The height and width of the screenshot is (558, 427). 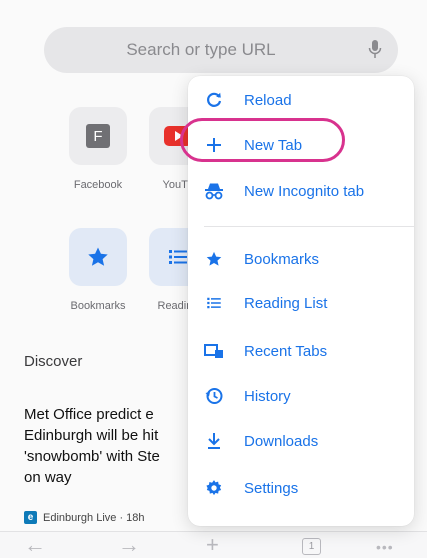 I want to click on search-bar: Search or type URL, so click(x=221, y=50).